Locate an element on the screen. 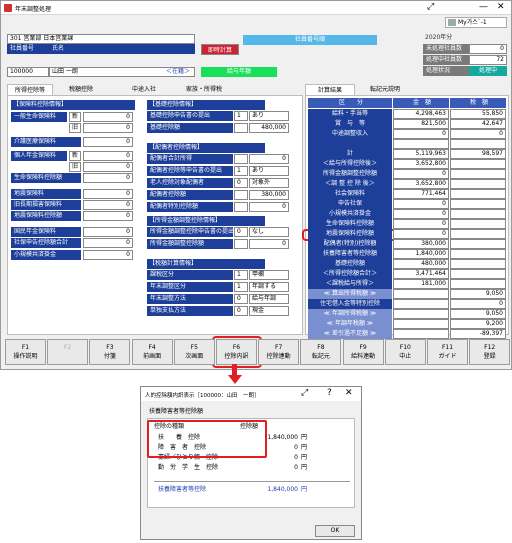 The height and width of the screenshot is (543, 512). function-key-label: 転記元 is located at coordinates (320, 356).